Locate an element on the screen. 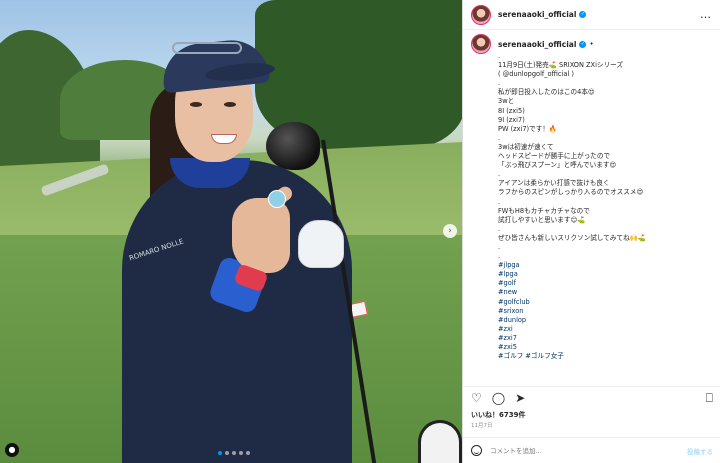  caption-line: ( @dunlopgolf_official ) is located at coordinates (536, 74).